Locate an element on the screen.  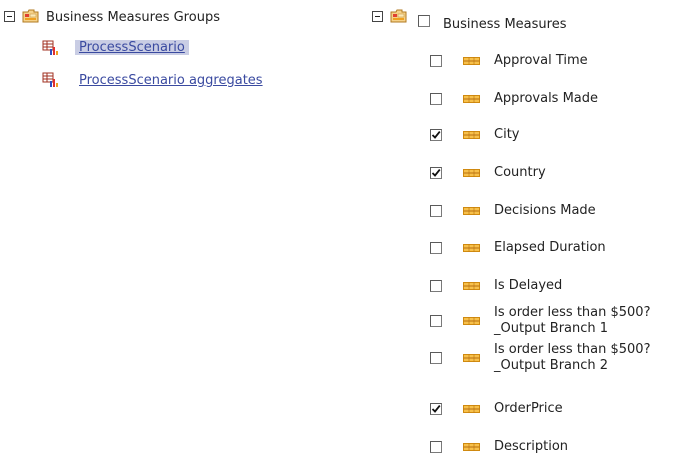
measure-label: Approvals Made is located at coordinates (546, 98).